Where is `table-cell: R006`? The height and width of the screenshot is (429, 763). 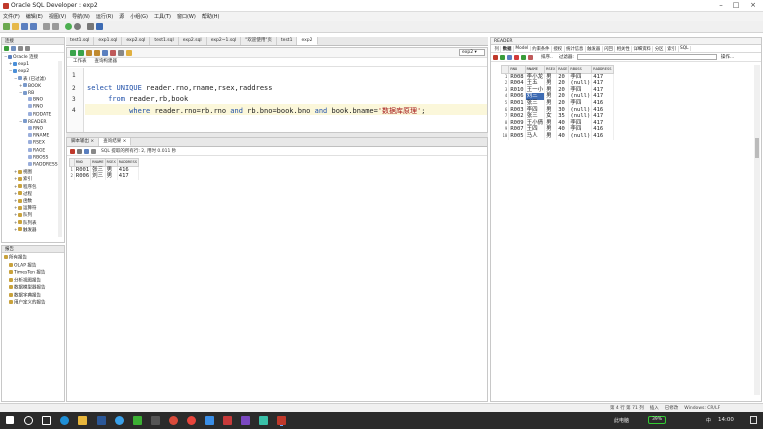
table-cell: R006 is located at coordinates (83, 176).